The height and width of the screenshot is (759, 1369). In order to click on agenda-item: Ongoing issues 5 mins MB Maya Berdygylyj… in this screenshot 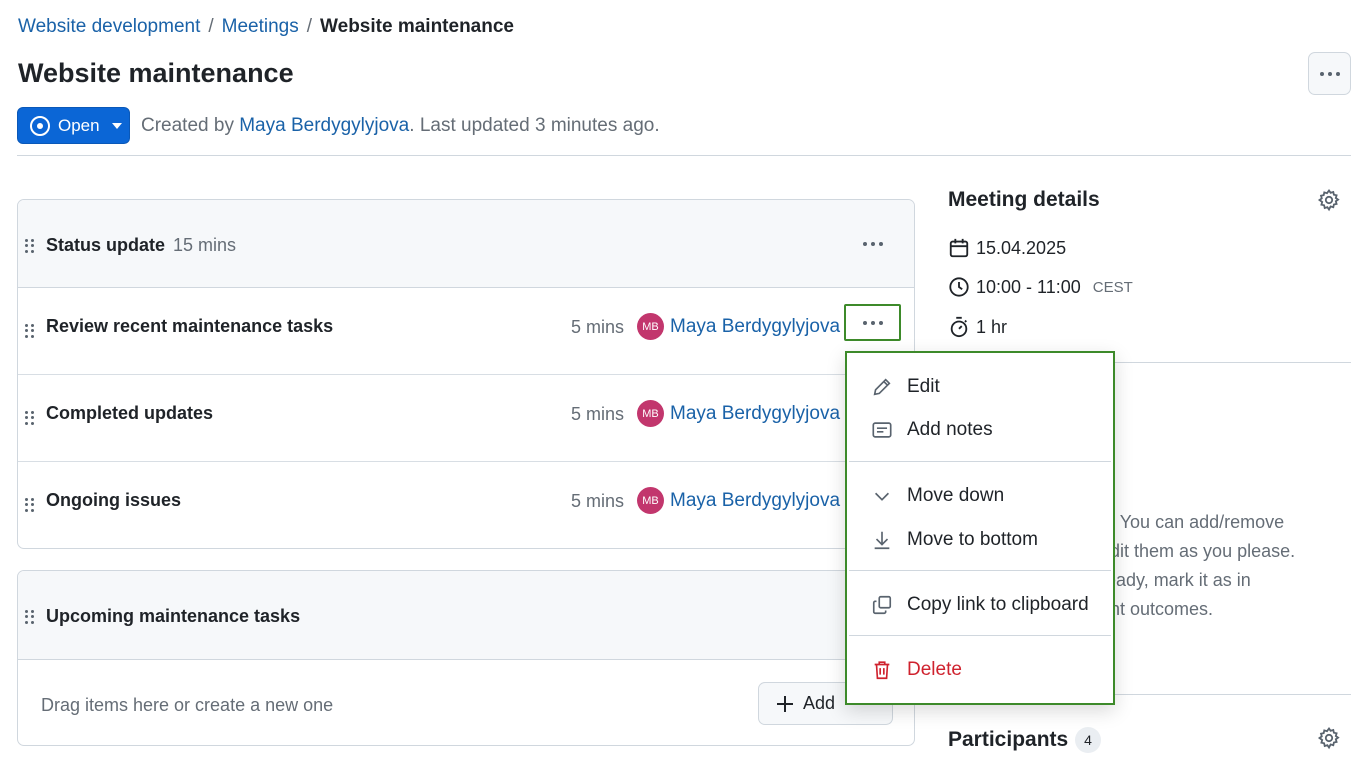, I will do `click(466, 505)`.